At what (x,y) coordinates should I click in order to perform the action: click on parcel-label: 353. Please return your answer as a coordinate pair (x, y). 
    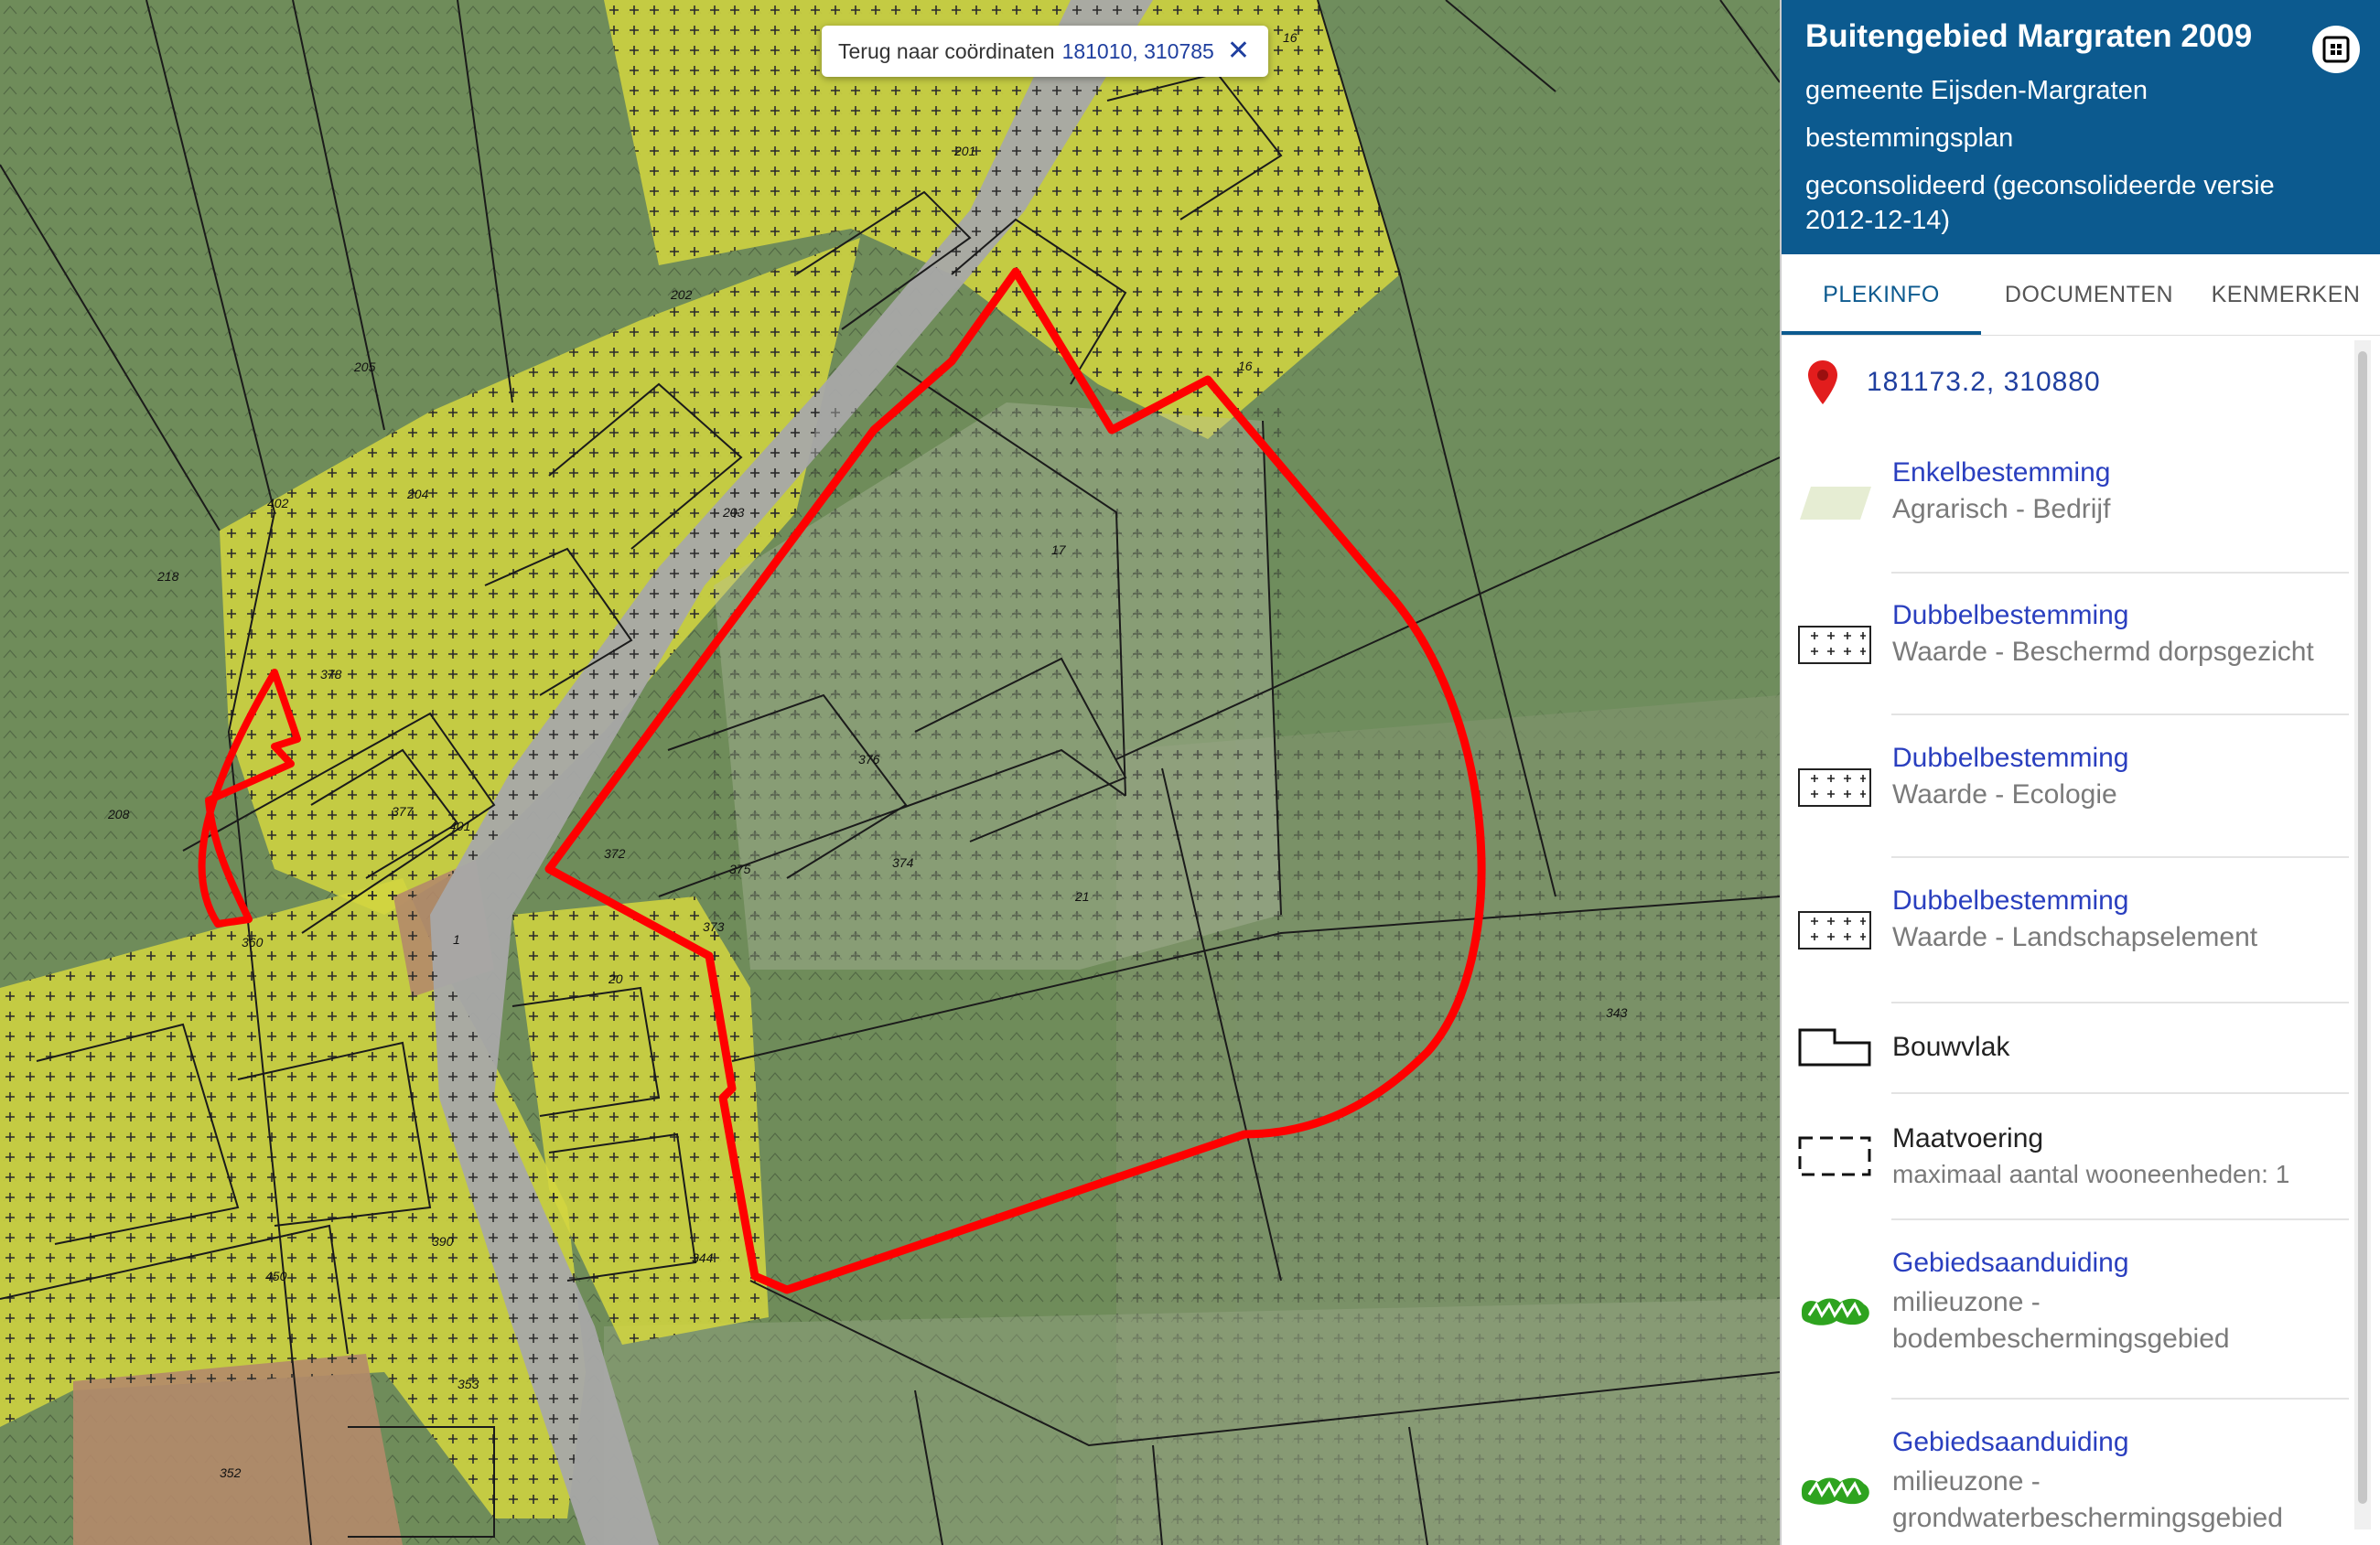
    Looking at the image, I should click on (468, 1384).